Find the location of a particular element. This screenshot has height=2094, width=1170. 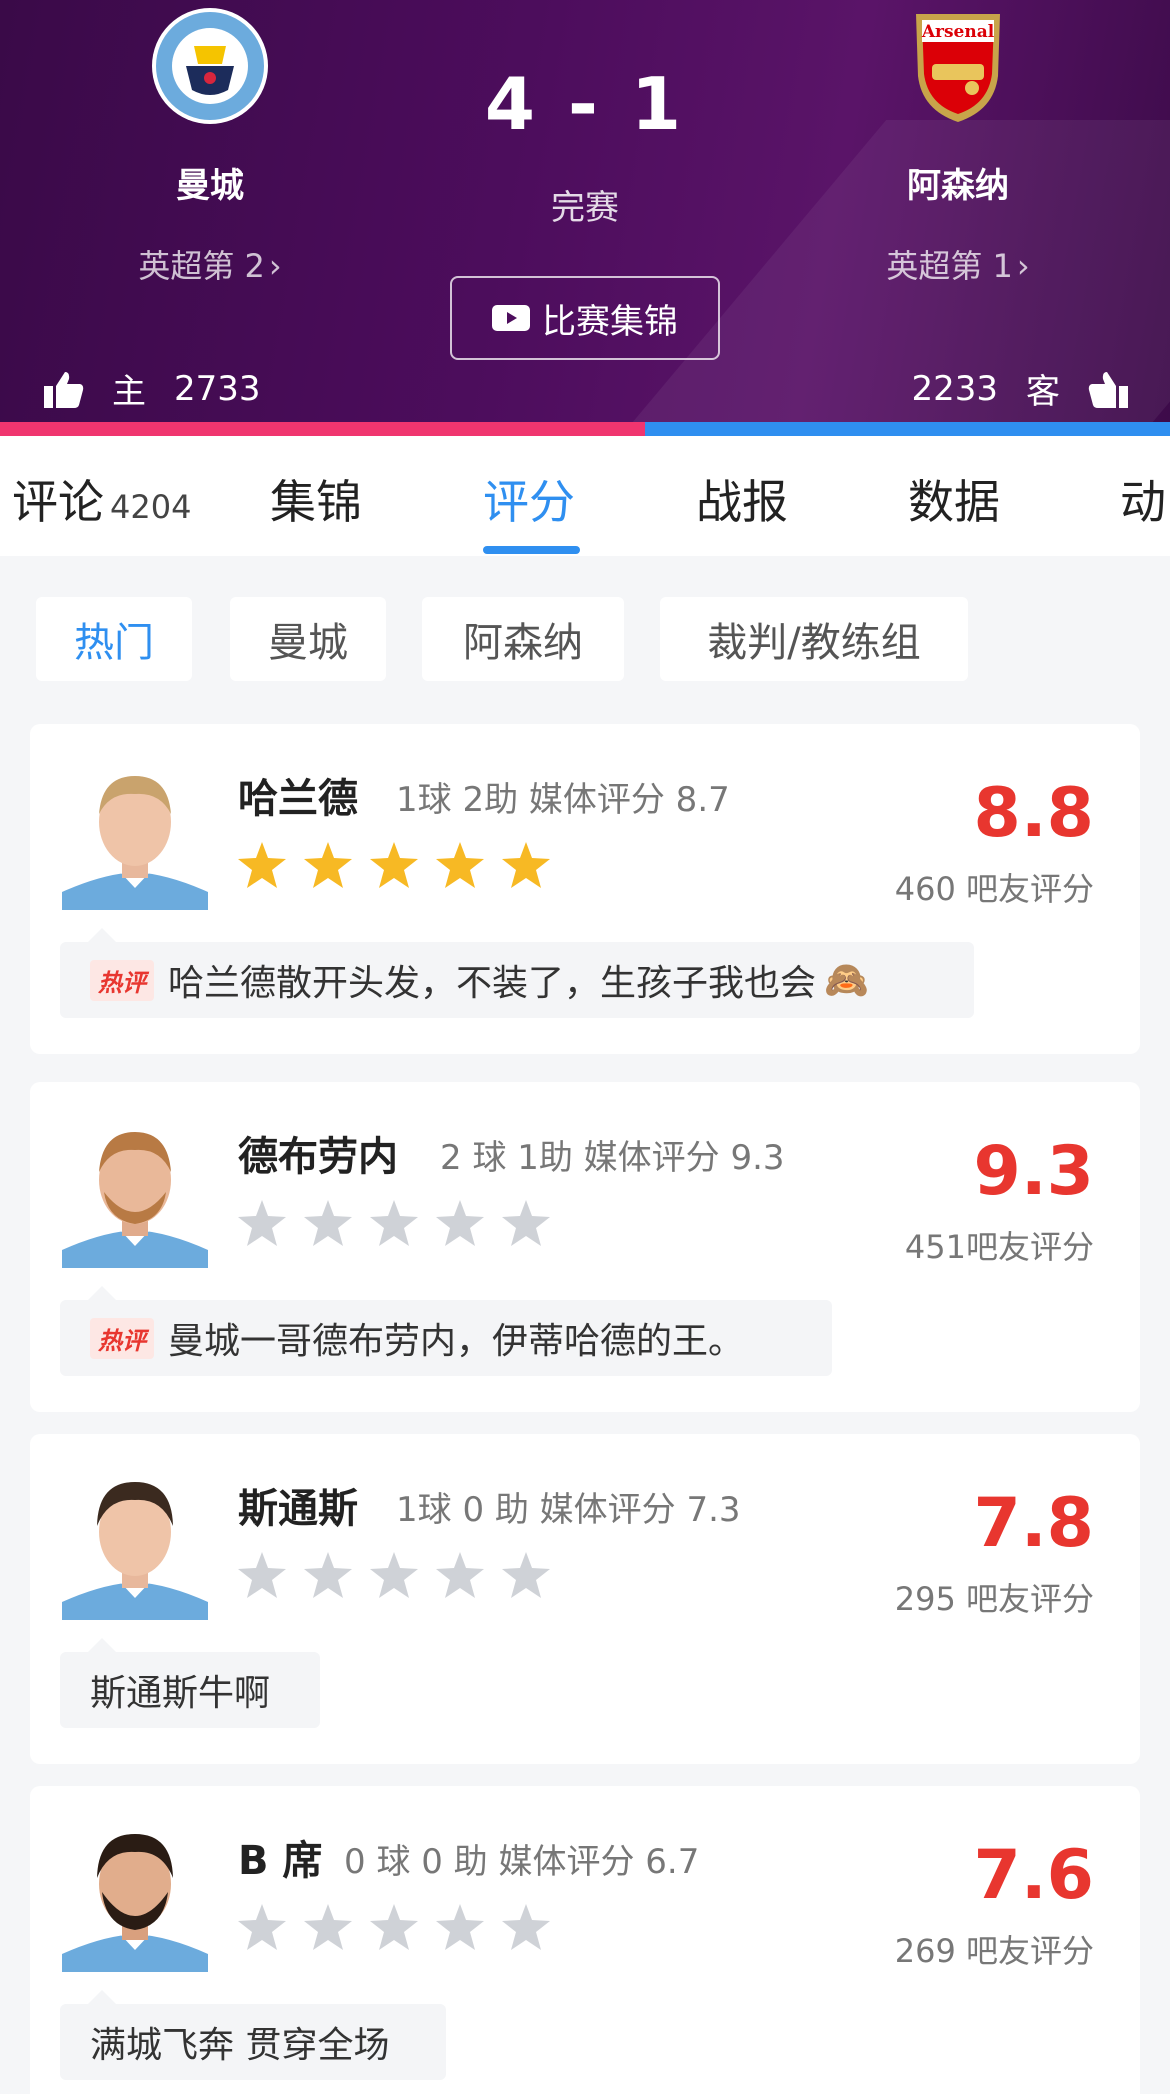

comment-text: 斯通斯牛啊 is located at coordinates (180, 1693).